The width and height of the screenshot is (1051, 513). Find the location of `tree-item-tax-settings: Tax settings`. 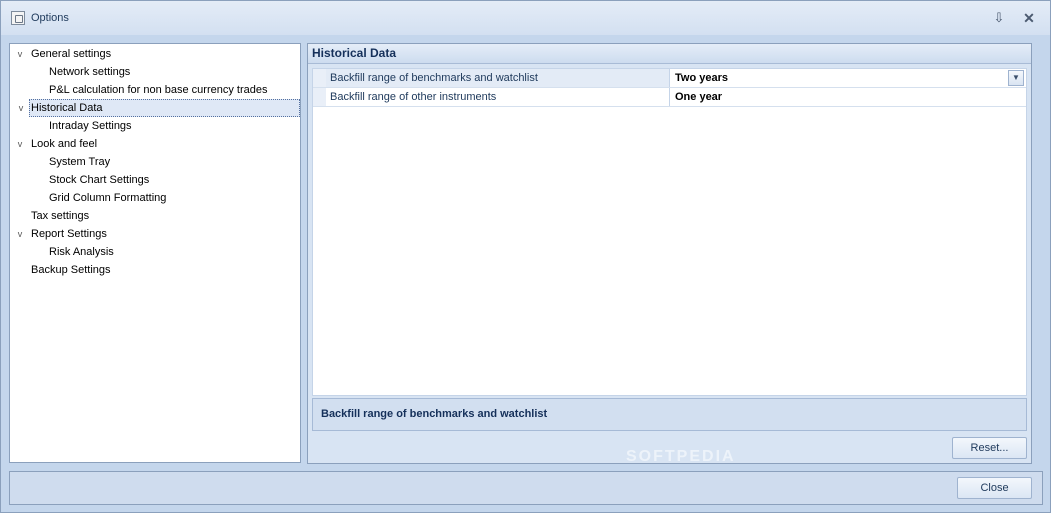

tree-item-tax-settings: Tax settings is located at coordinates (60, 216).